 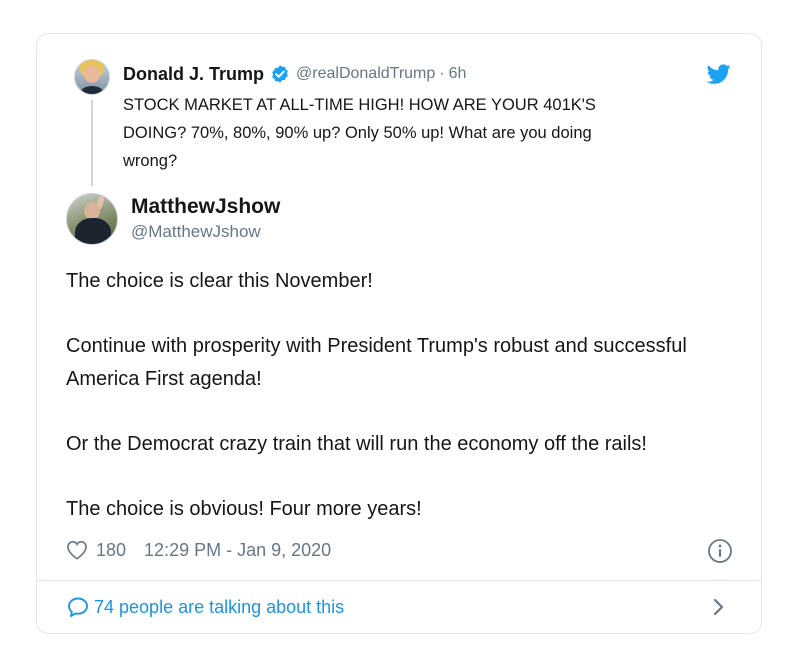 I want to click on like-count: 180, so click(x=111, y=550).